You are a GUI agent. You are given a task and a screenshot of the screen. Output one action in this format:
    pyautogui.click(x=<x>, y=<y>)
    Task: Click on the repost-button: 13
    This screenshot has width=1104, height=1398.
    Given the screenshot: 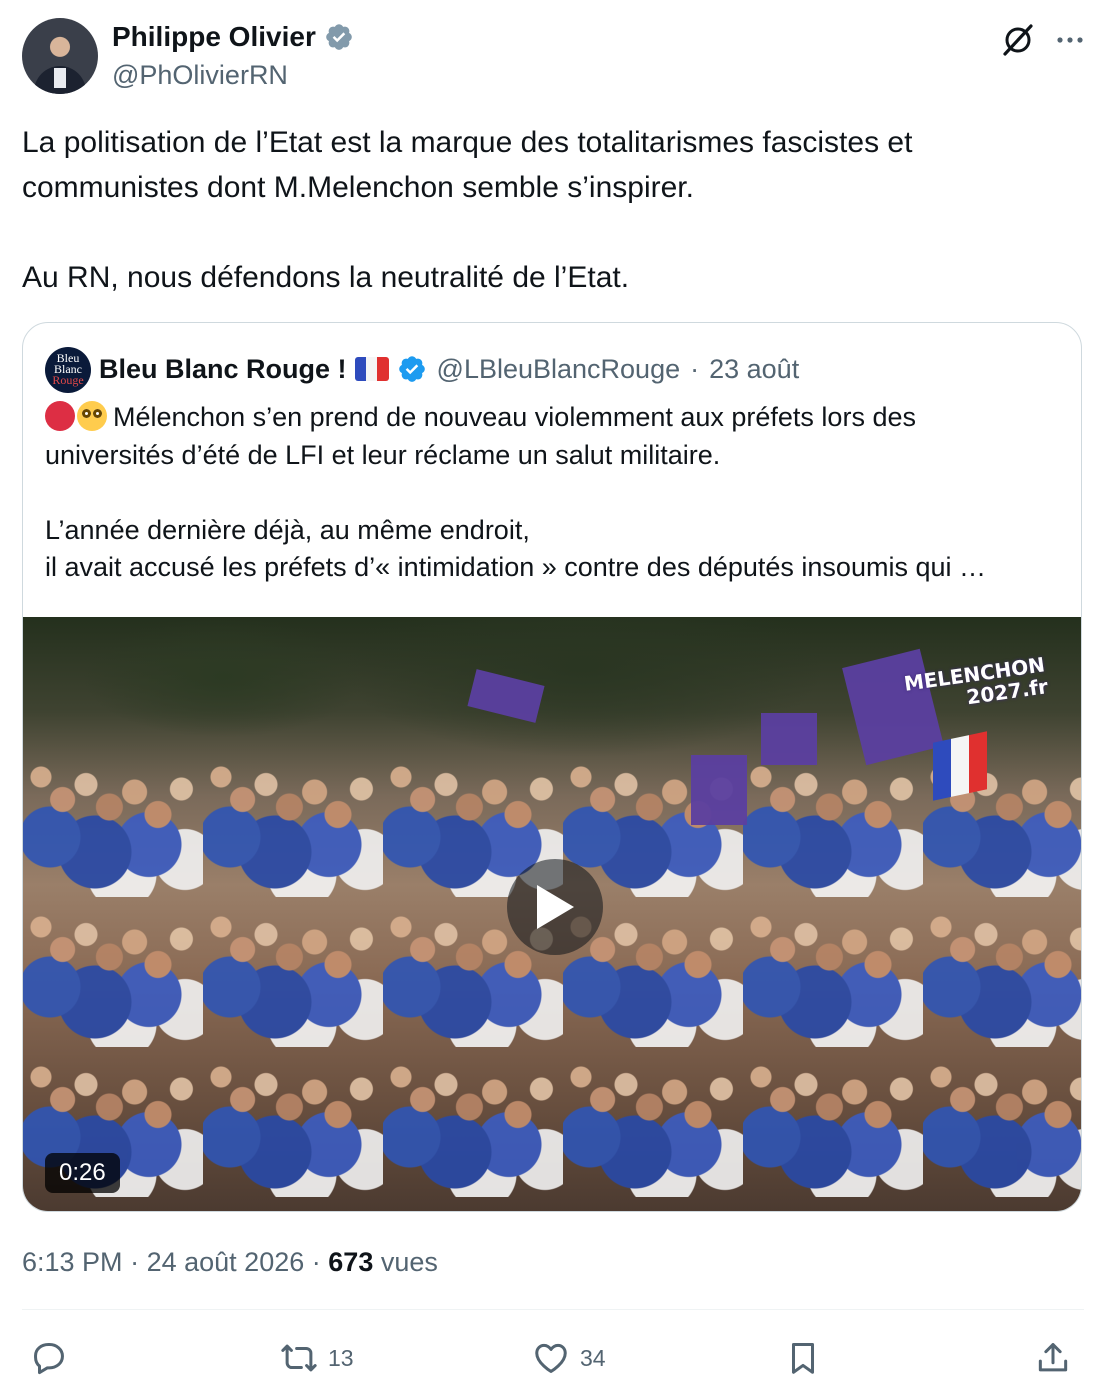 What is the action you would take?
    pyautogui.click(x=317, y=1358)
    